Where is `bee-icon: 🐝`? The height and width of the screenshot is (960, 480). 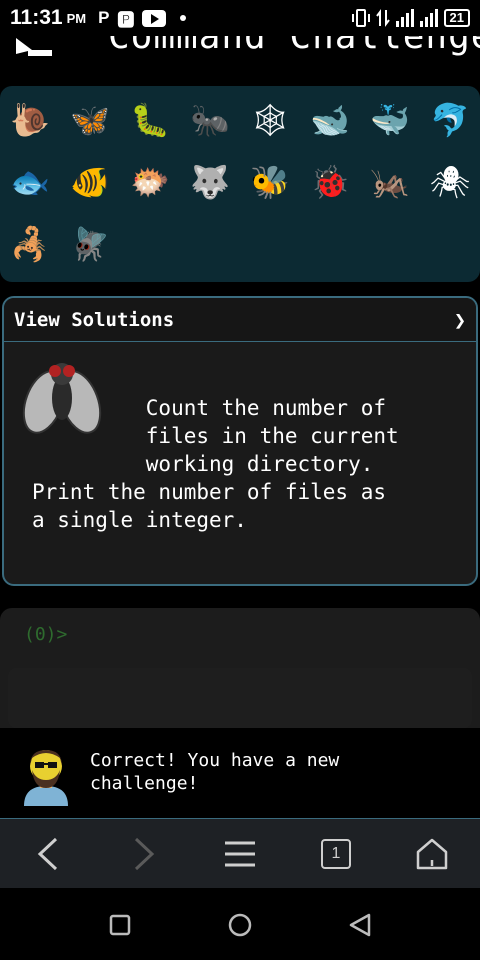
bee-icon: 🐝 is located at coordinates (270, 182).